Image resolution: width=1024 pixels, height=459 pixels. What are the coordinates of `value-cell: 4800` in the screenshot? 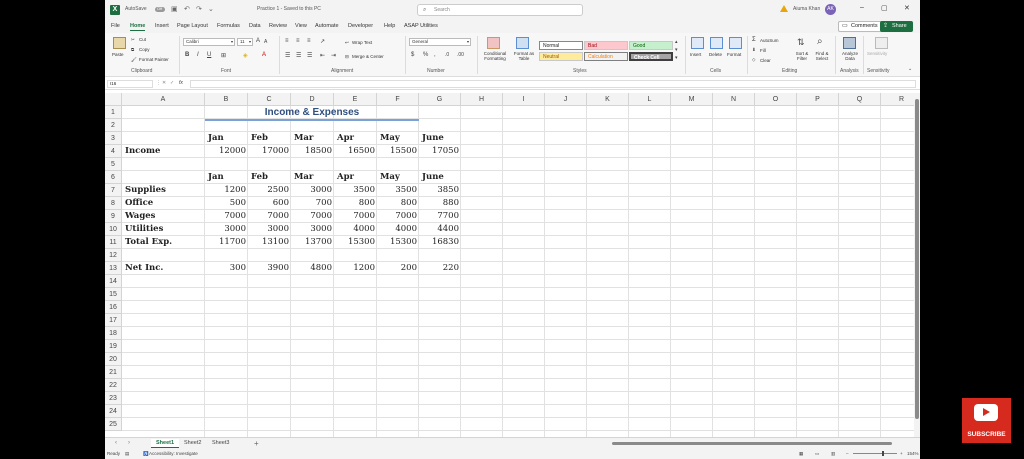 It's located at (312, 268).